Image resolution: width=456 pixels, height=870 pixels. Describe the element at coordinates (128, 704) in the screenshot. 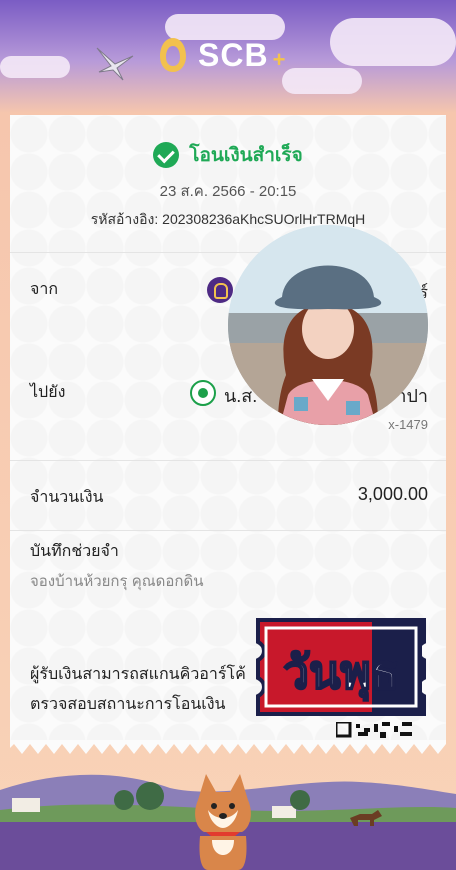

I see `qr-note-line-2: ตรวจสอบสถานะการโอนเงิน` at that location.